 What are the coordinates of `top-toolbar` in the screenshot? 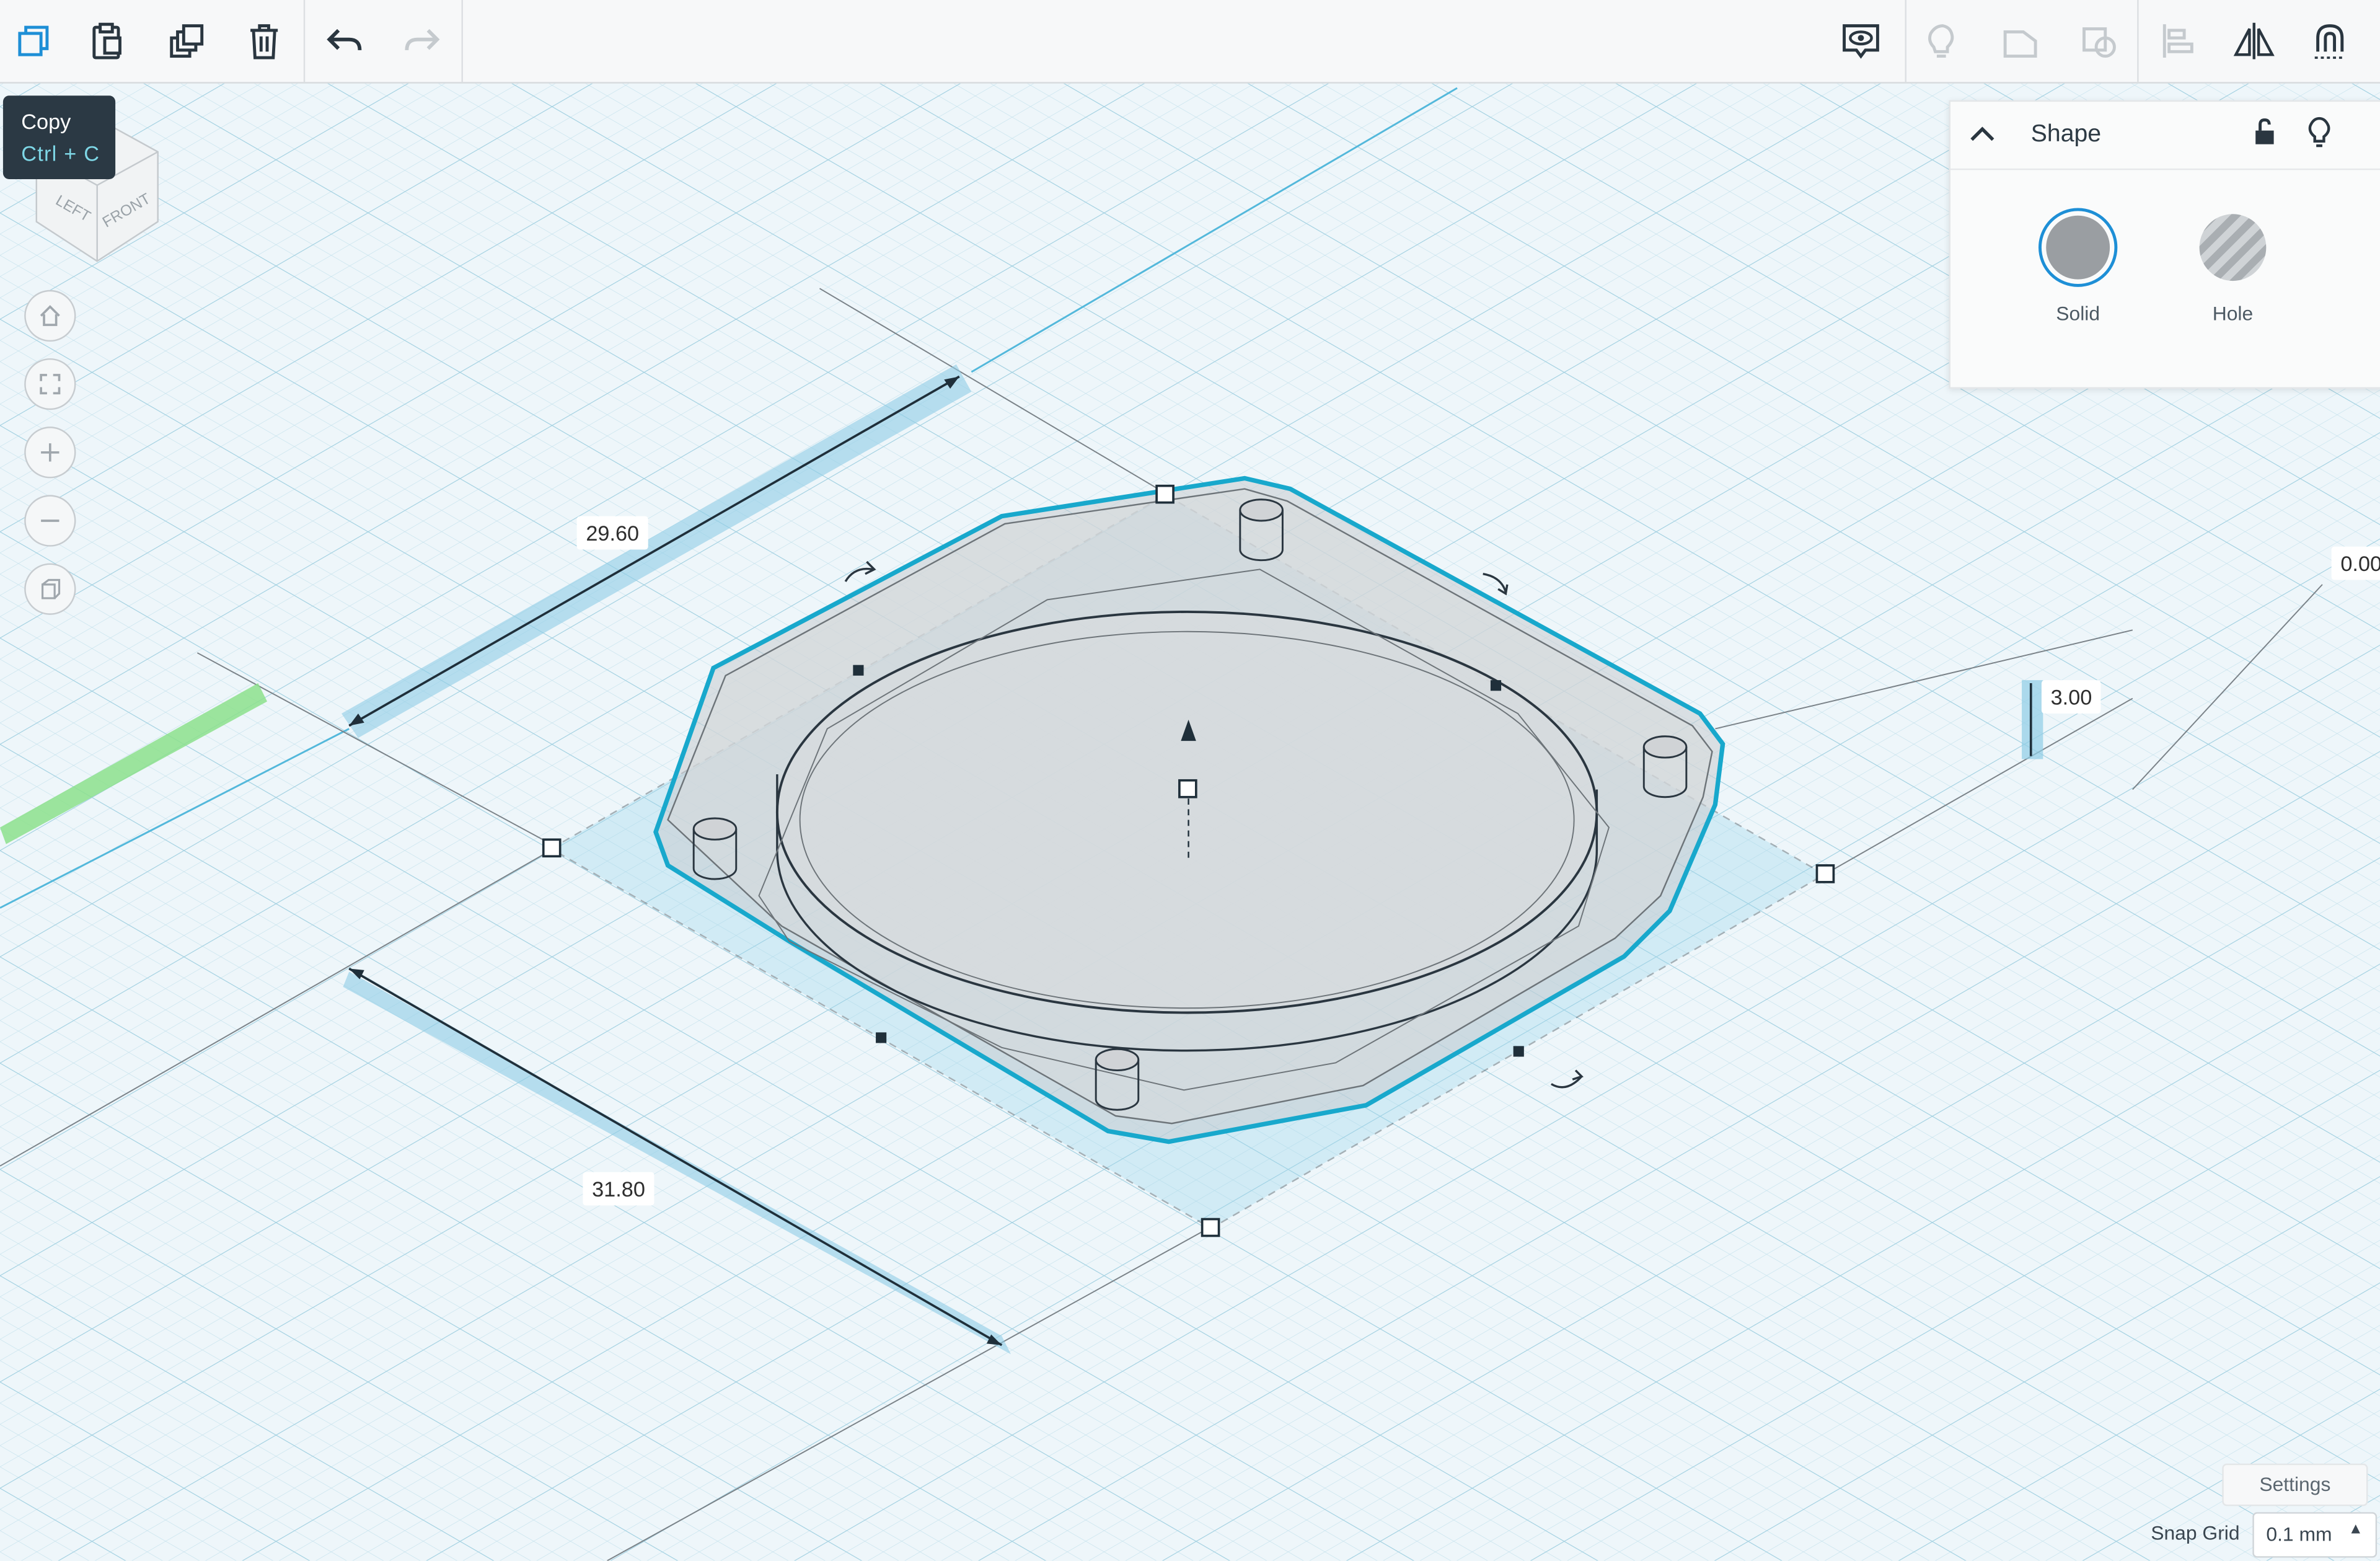 It's located at (1190, 42).